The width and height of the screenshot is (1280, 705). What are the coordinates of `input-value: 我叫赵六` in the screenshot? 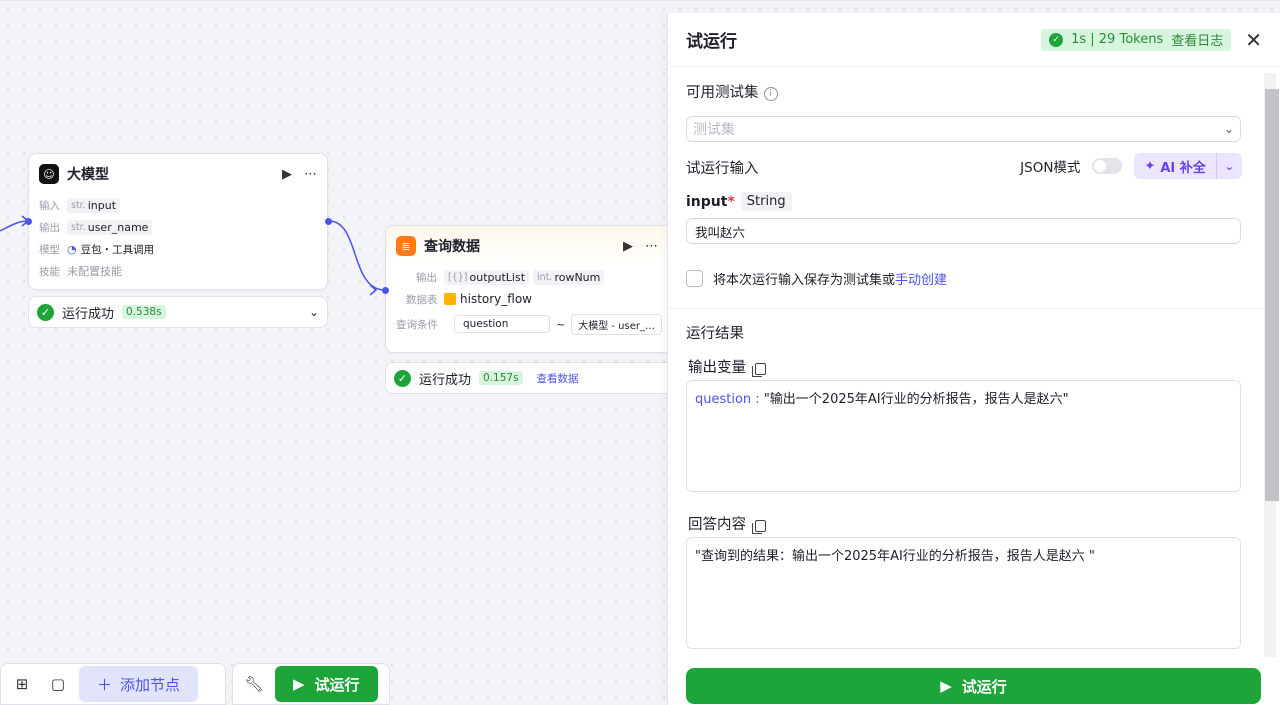 It's located at (720, 232).